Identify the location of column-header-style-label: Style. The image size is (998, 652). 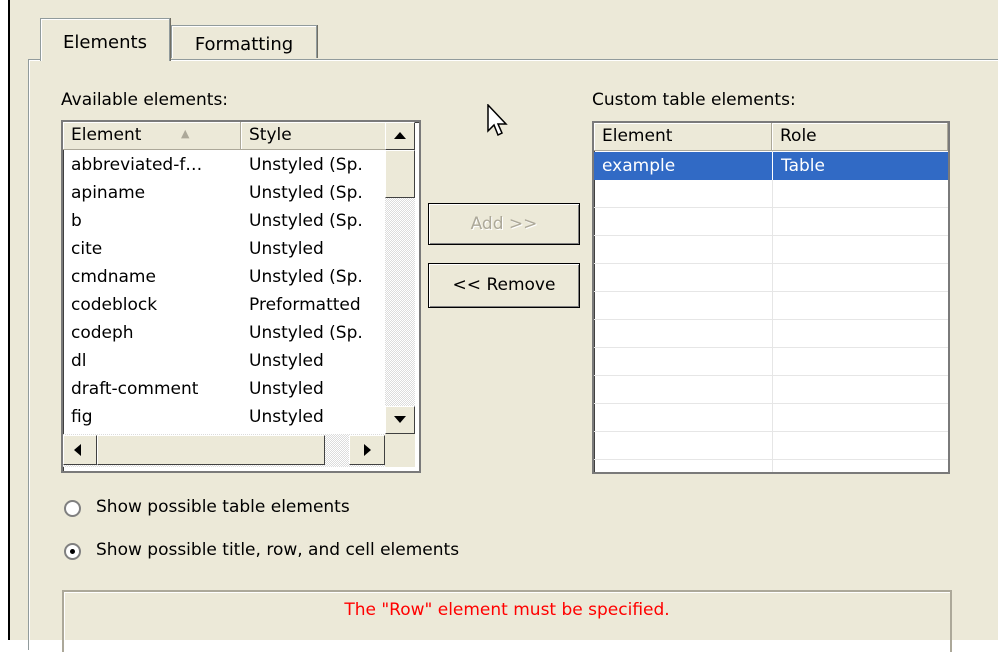
(270, 135).